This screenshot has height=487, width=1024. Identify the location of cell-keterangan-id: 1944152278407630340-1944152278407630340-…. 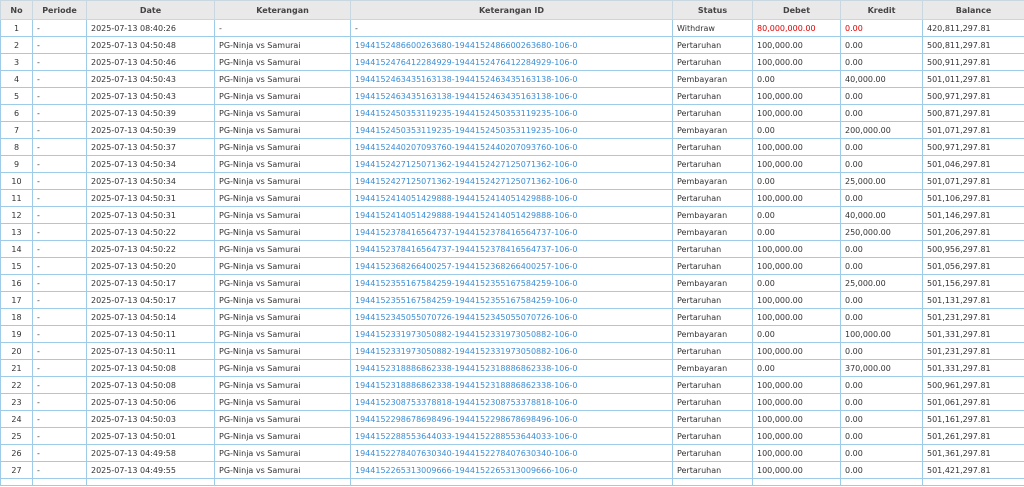
(511, 453).